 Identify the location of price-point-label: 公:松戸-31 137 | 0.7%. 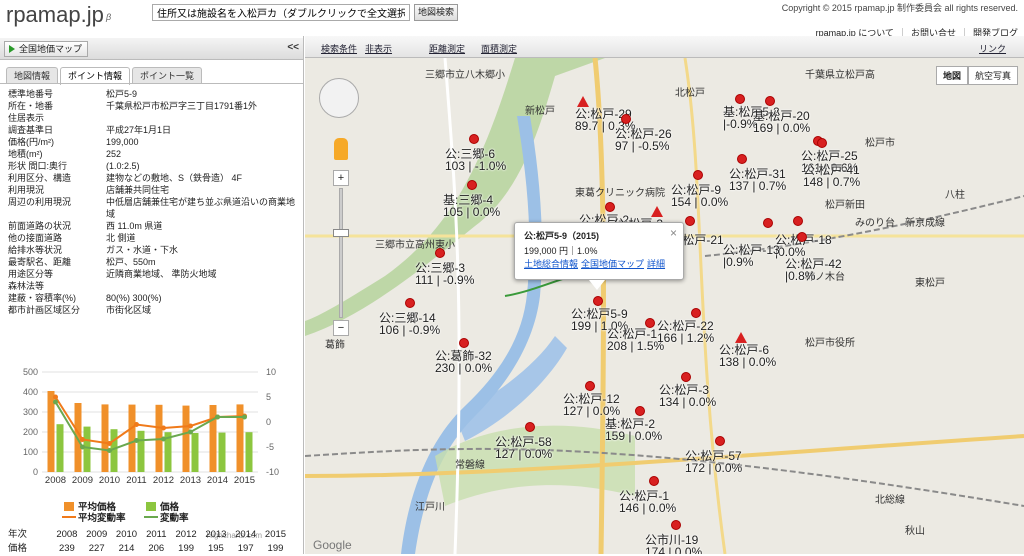
(757, 180).